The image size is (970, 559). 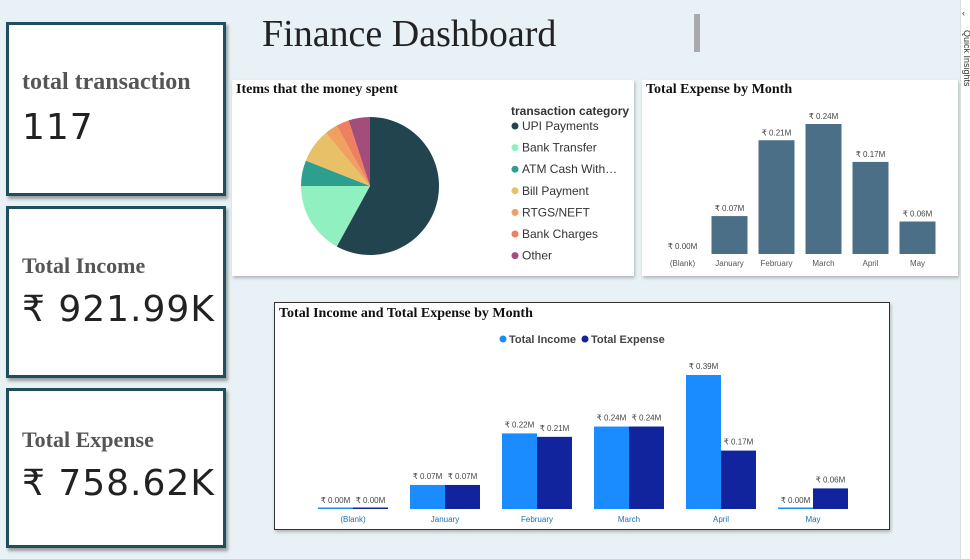 I want to click on kpi-card-total-expense: Total Expense ₹ 758.62K, so click(x=116, y=468).